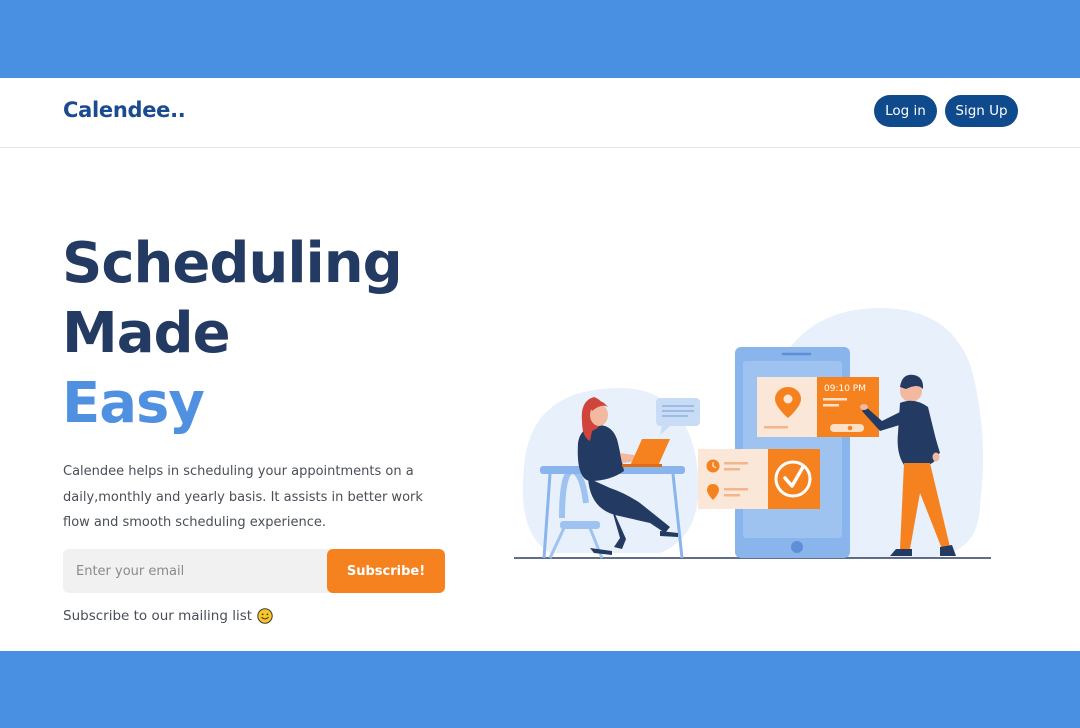 Image resolution: width=1080 pixels, height=728 pixels. I want to click on time-label: 09:10 PM, so click(845, 389).